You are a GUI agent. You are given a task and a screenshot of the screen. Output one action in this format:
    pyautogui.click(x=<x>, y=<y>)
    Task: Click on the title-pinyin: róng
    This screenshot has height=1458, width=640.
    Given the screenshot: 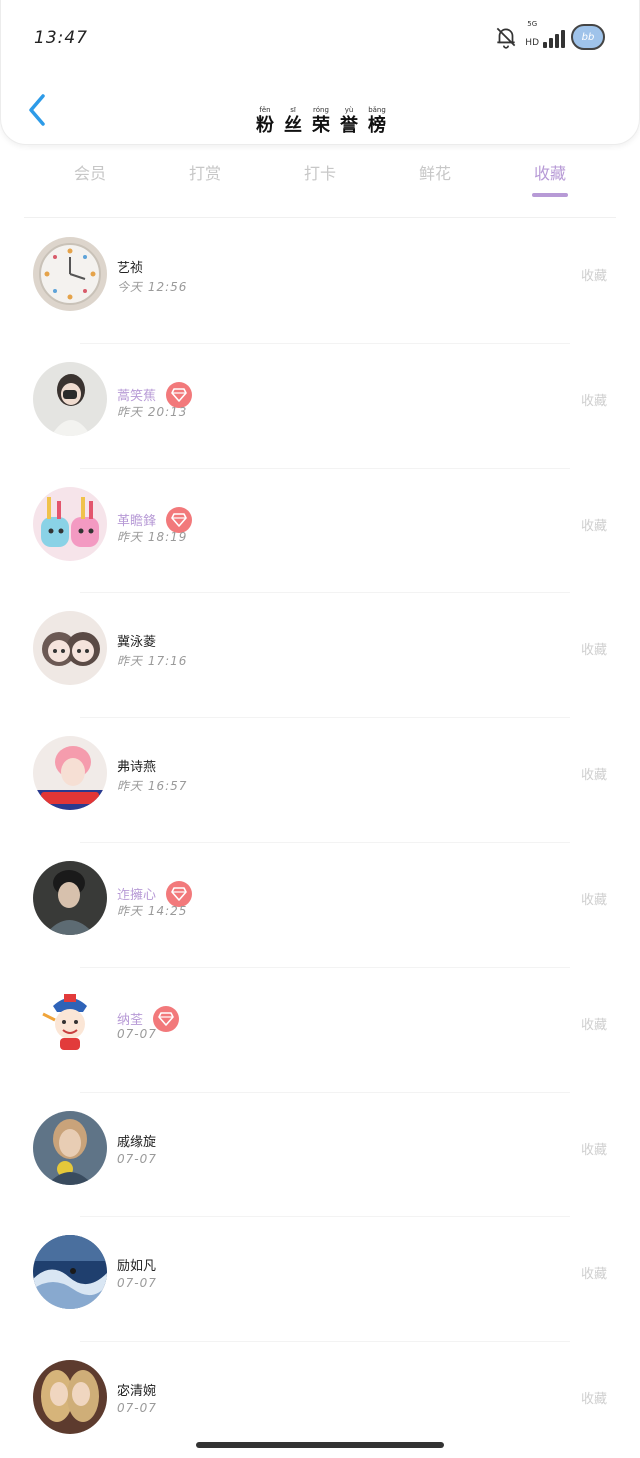 What is the action you would take?
    pyautogui.click(x=321, y=110)
    